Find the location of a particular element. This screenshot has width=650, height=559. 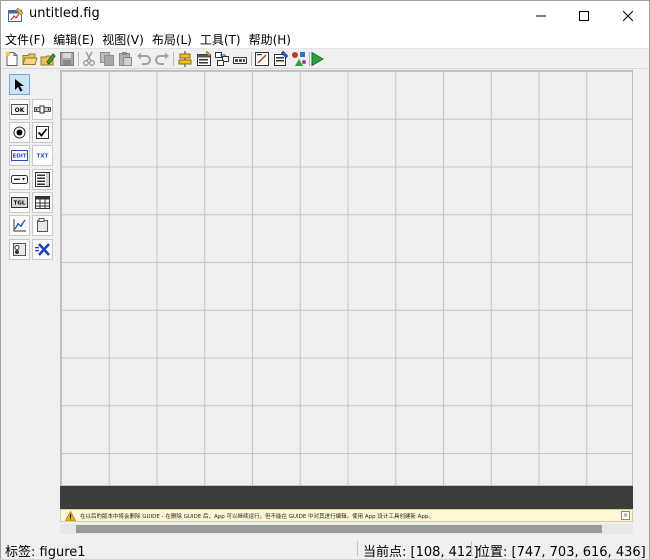

select-pointer-button is located at coordinates (19, 84).